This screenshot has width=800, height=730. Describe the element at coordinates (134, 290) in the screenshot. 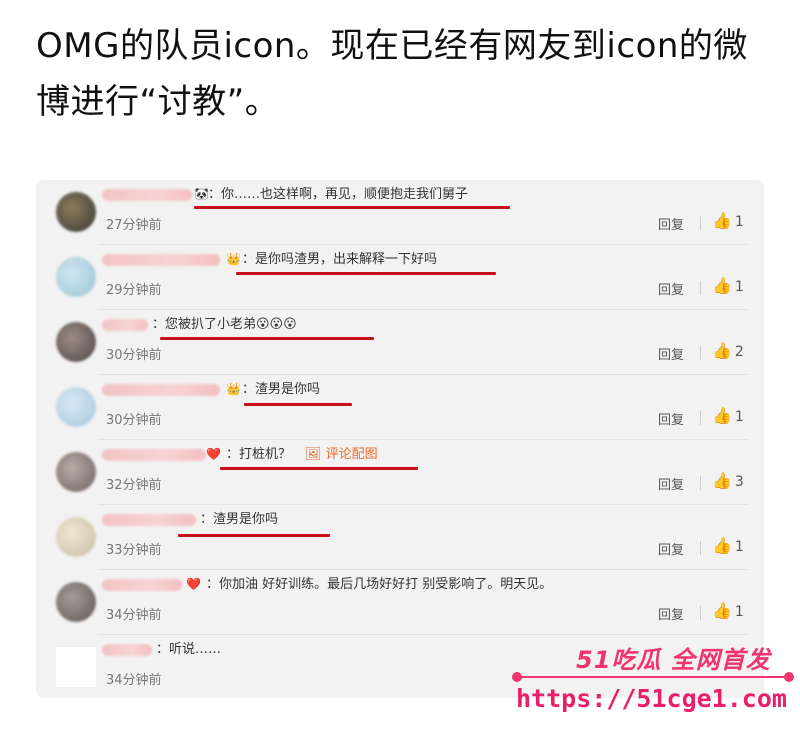

I see `comment-time: 29分钟前` at that location.